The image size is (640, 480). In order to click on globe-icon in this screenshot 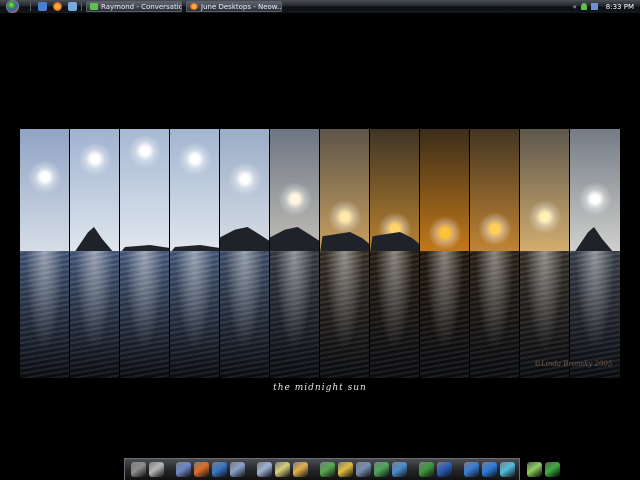, I will do `click(489, 469)`.